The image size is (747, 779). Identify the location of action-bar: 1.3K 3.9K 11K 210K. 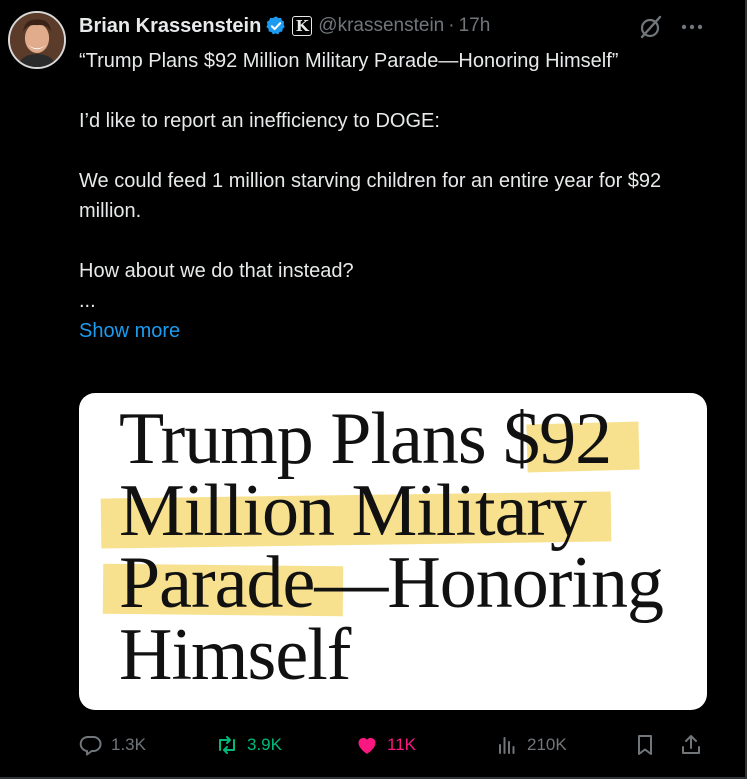
(394, 745).